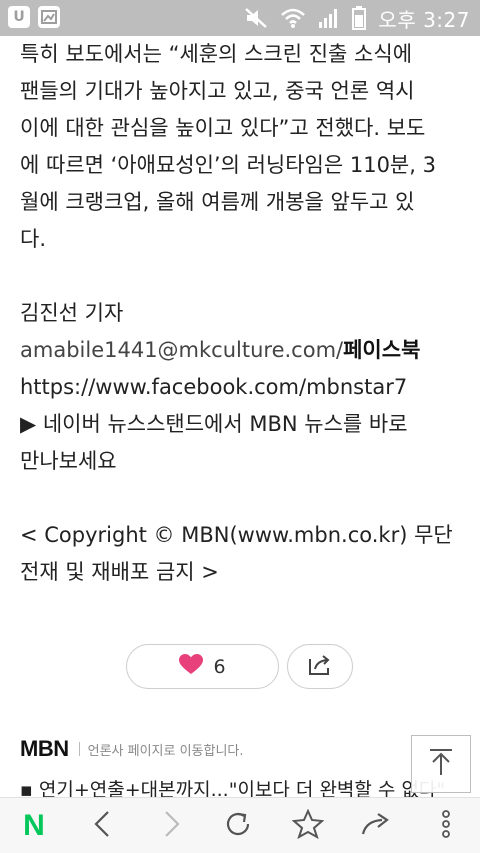 The width and height of the screenshot is (480, 853). I want to click on article-line: 팬들의 기대가 높아지고 있고, 중국 언론 역시, so click(217, 91).